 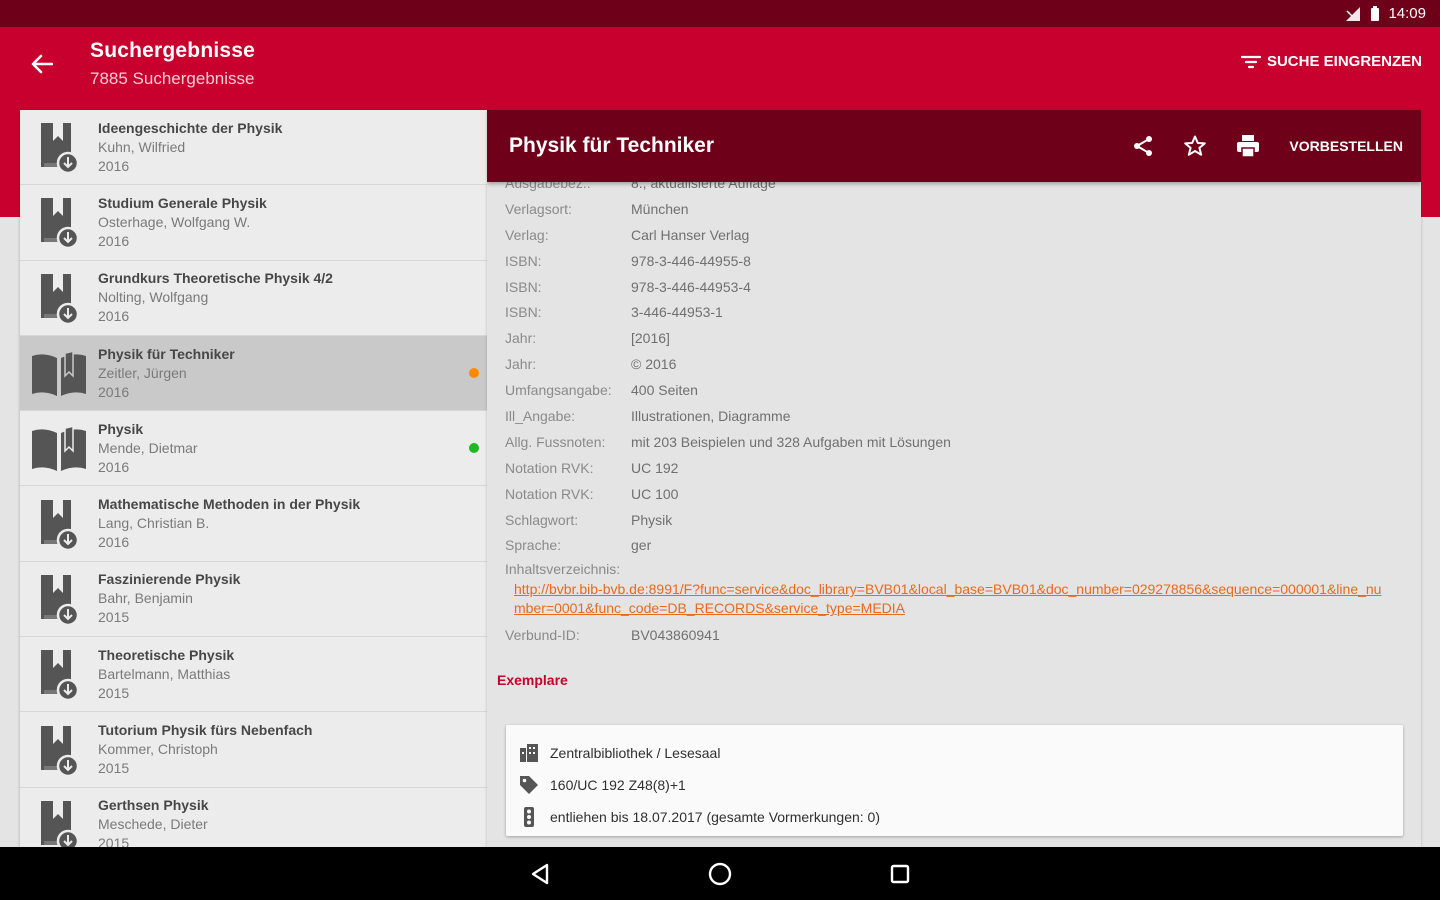 What do you see at coordinates (1344, 61) in the screenshot?
I see `refine-search-label: SUCHE EINGRENZEN` at bounding box center [1344, 61].